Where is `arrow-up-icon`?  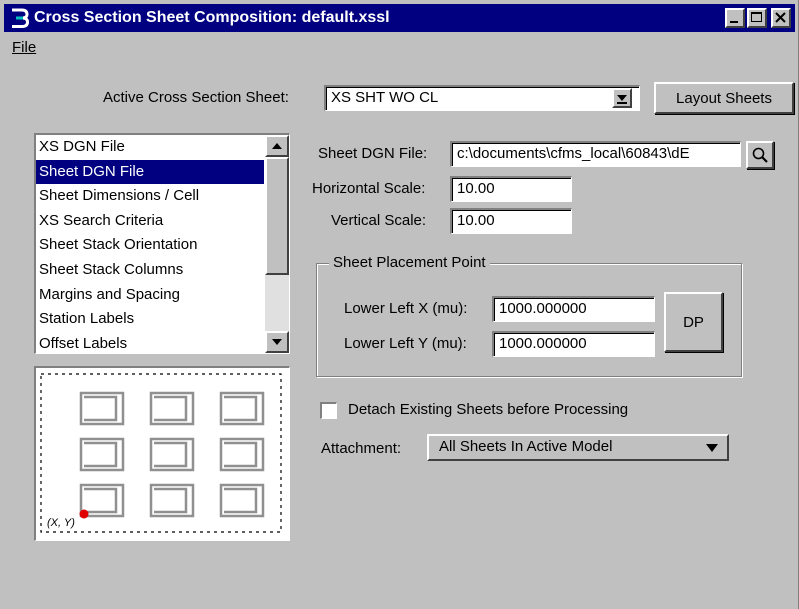 arrow-up-icon is located at coordinates (277, 146).